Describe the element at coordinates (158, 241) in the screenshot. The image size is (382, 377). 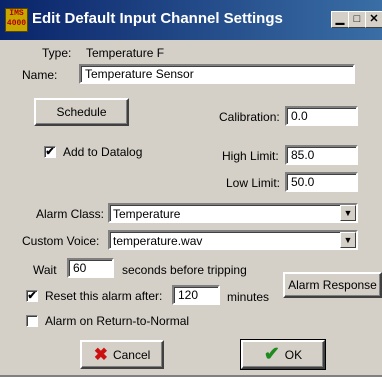
I see `custom-voice-value: temperature.wav` at that location.